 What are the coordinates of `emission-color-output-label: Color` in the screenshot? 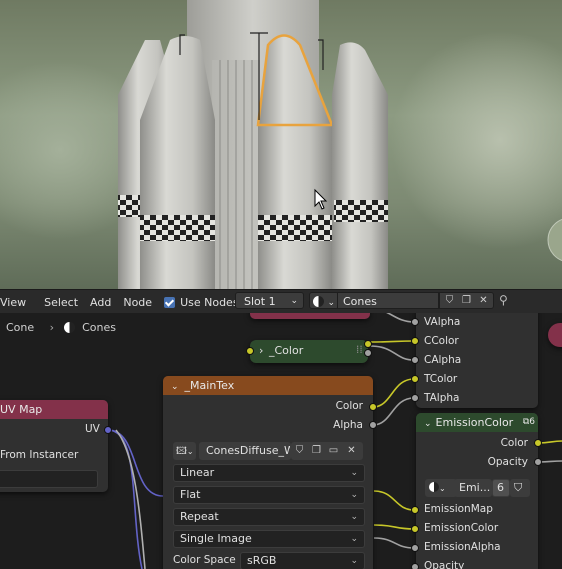 It's located at (514, 443).